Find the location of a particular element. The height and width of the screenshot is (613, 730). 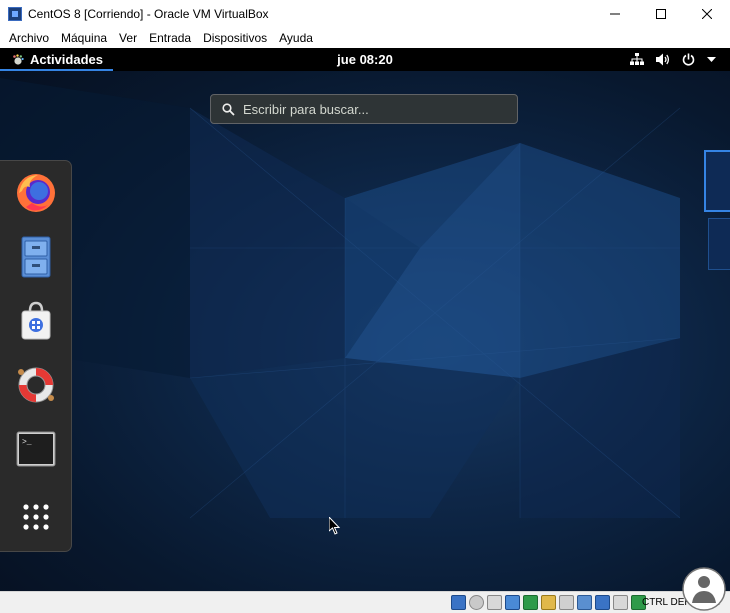

statusbar: CTRL DERECHA is located at coordinates (365, 602).